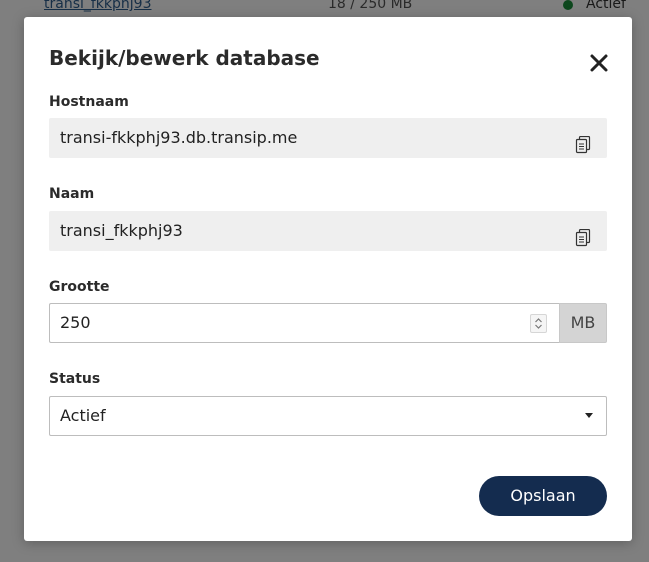 Image resolution: width=649 pixels, height=562 pixels. Describe the element at coordinates (184, 58) in the screenshot. I see `modal-title: Bekijk/bewerk database` at that location.